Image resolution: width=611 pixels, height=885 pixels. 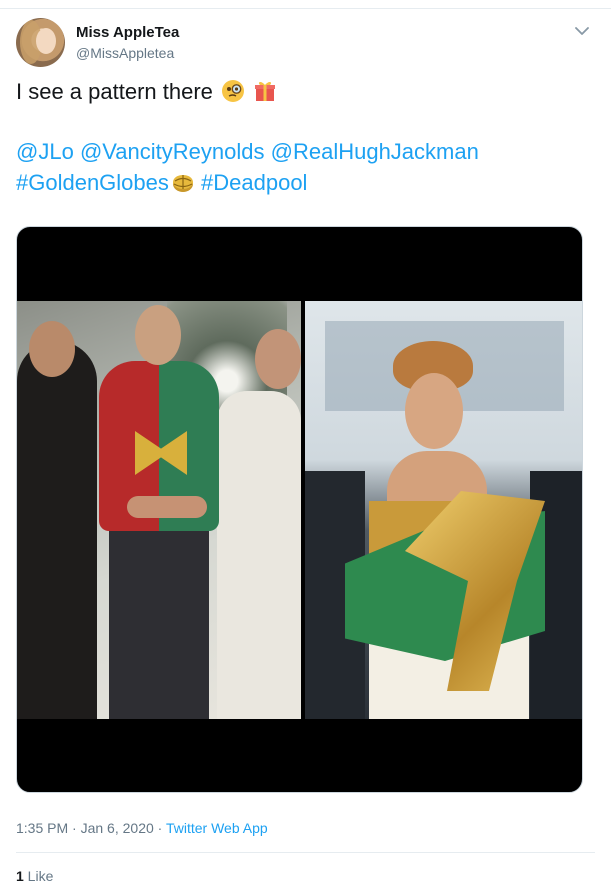 I want to click on mention-realhughjackman: @RealHughJackman, so click(x=375, y=151).